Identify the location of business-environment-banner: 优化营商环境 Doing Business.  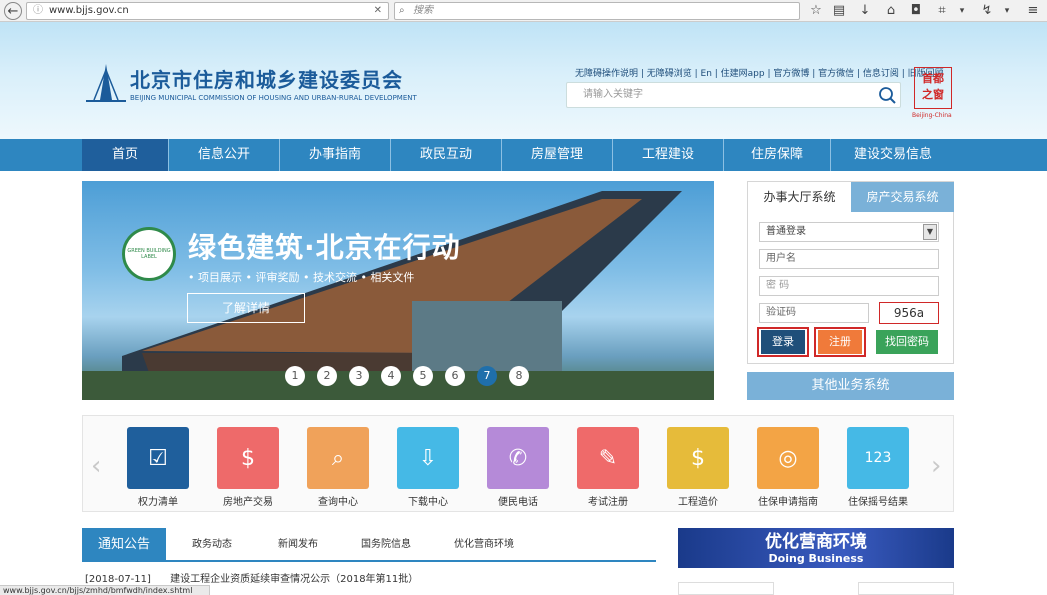
(816, 548).